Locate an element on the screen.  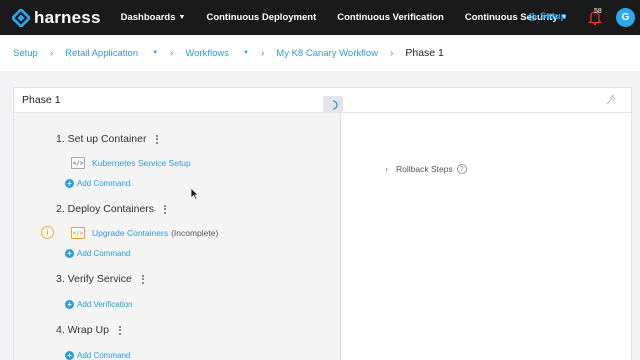
help-icon: ? is located at coordinates (461, 169).